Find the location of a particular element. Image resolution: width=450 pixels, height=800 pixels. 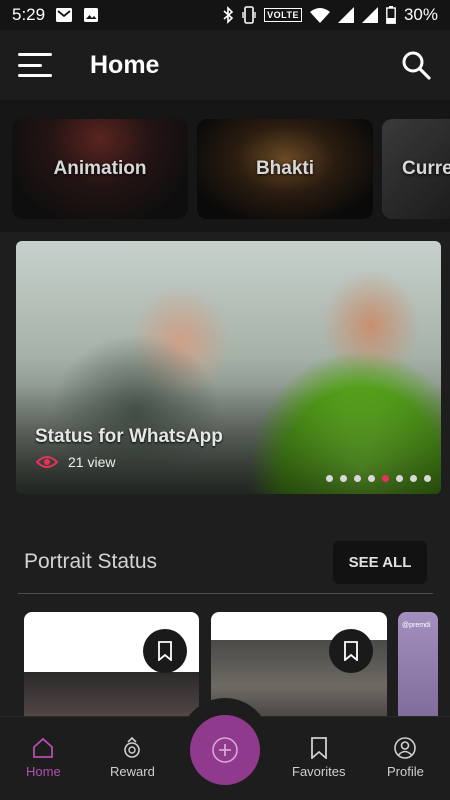

battery-percent: 30% is located at coordinates (420, 14).